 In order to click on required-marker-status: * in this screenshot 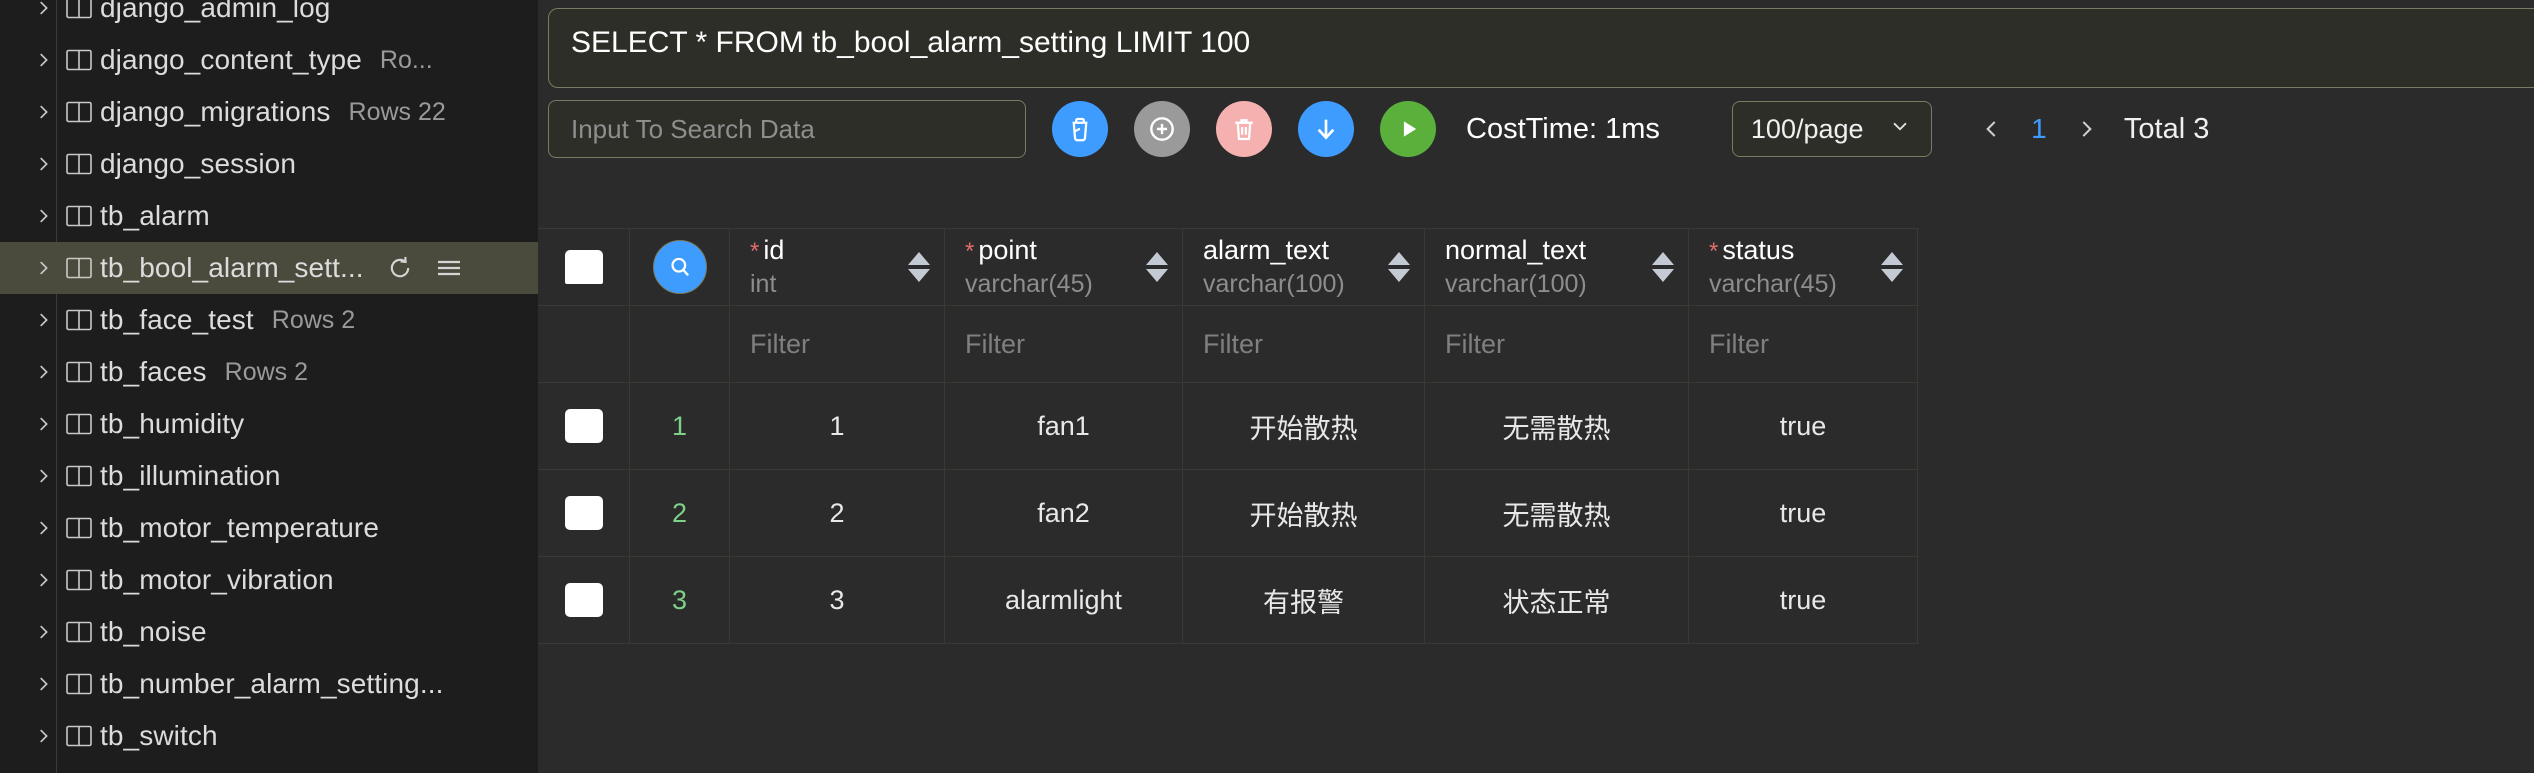, I will do `click(1714, 252)`.